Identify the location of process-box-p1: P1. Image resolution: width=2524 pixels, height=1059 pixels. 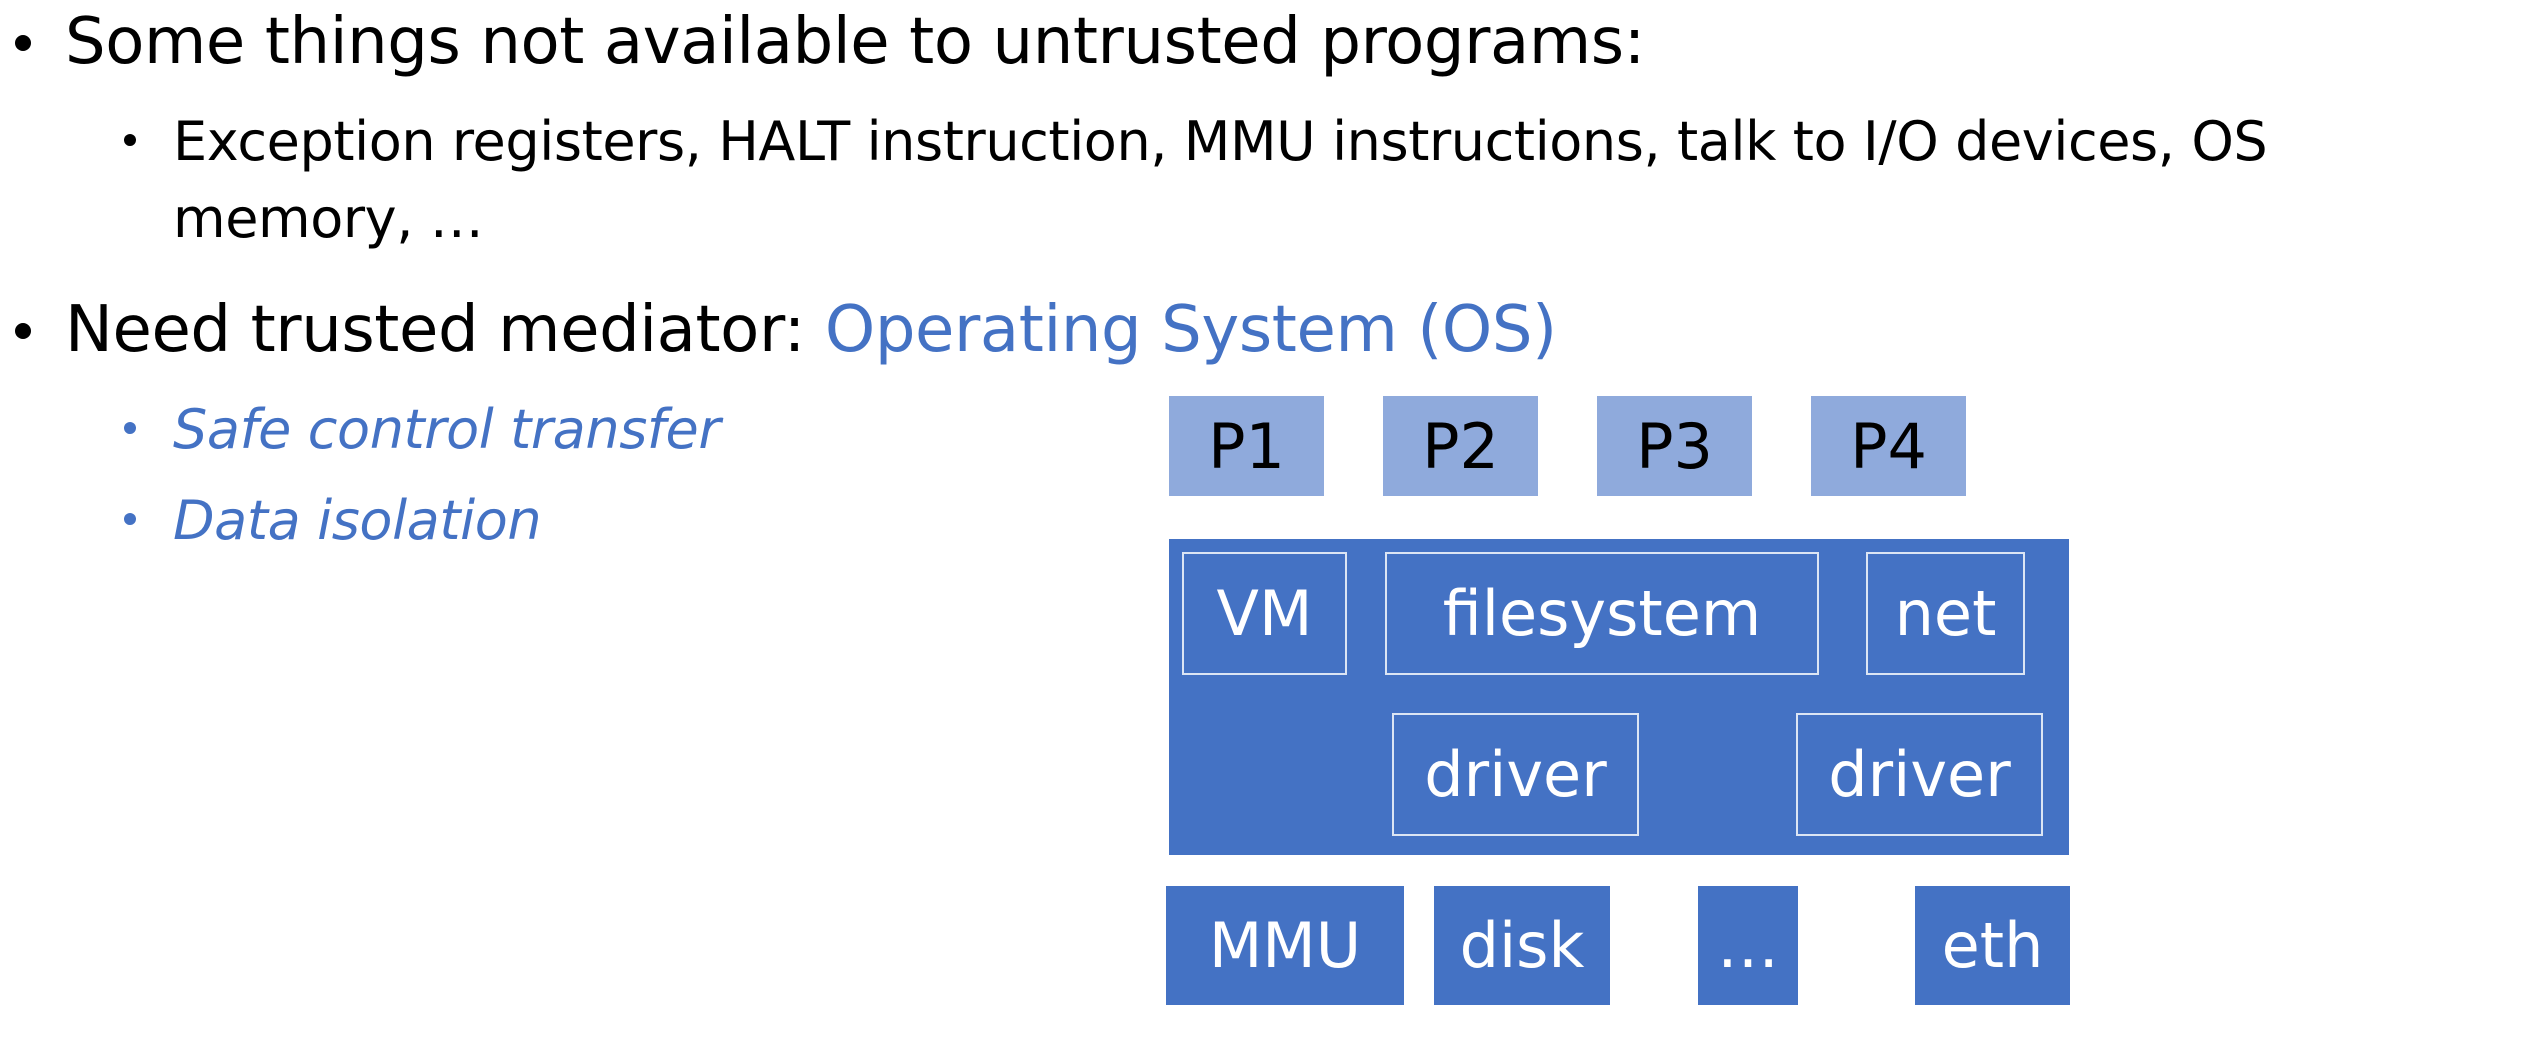
(1246, 446).